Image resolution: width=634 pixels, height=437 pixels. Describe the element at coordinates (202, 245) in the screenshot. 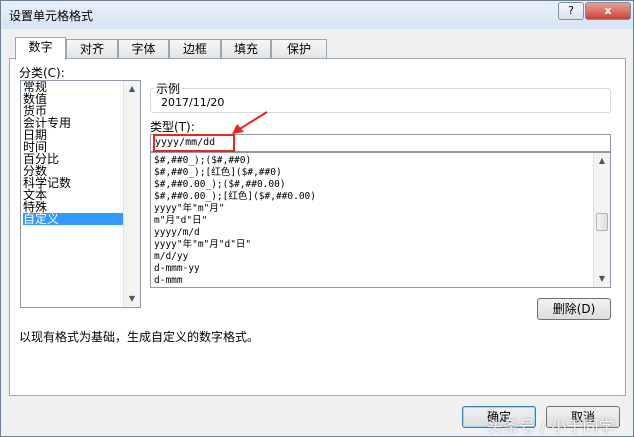

I see `format-item: yyyy"年"m"月"d"日"` at that location.